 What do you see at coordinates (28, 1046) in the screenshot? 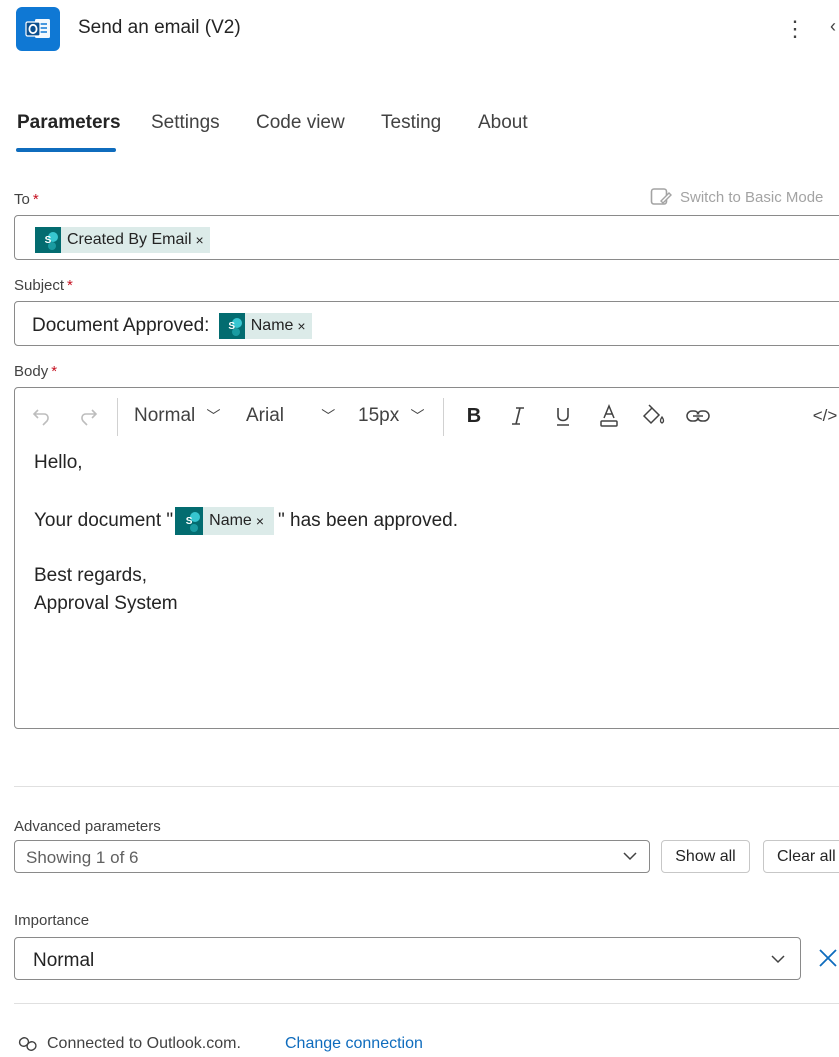
I see `connection-link-icon` at bounding box center [28, 1046].